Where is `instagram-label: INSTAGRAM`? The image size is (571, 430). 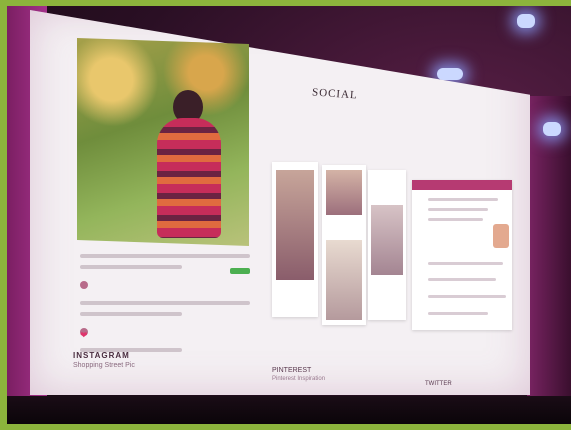 instagram-label: INSTAGRAM is located at coordinates (101, 355).